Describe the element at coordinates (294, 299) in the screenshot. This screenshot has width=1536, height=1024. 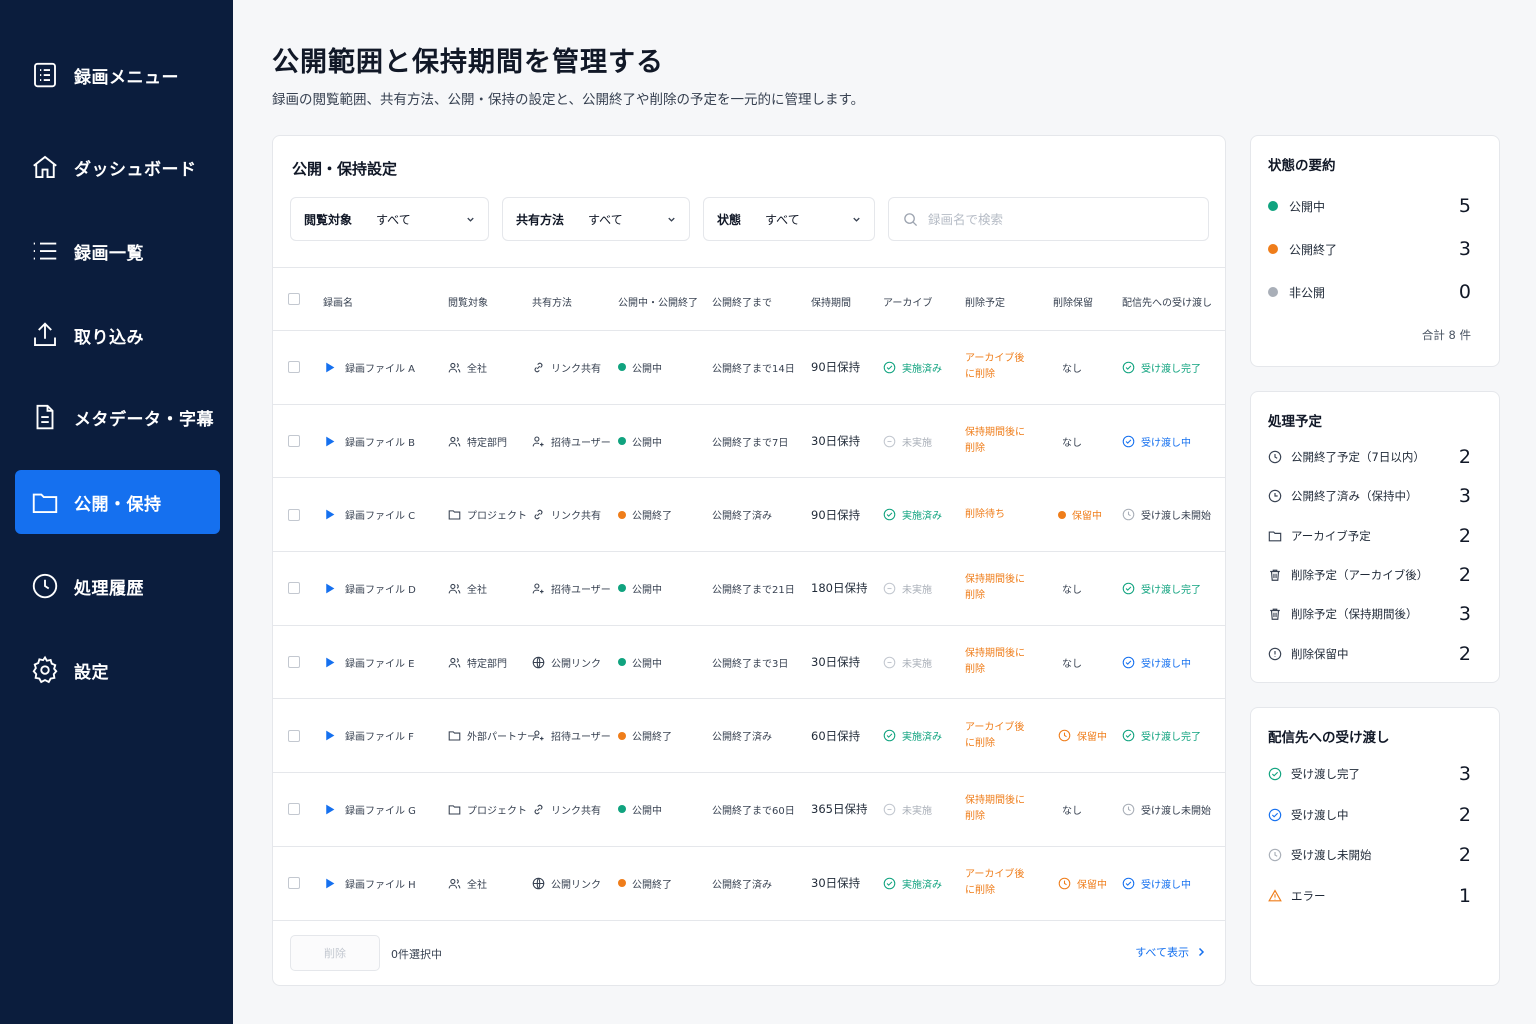
I see `select-all-checkbox` at that location.